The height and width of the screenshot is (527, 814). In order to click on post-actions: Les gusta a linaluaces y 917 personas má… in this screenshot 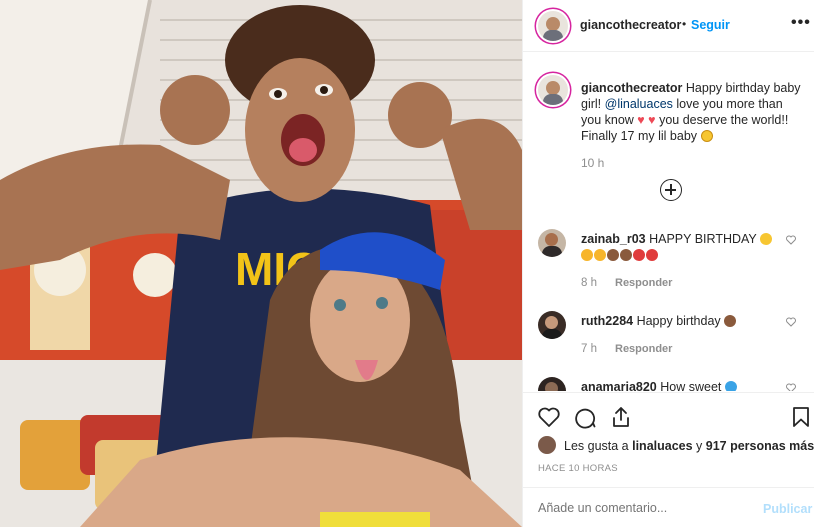, I will do `click(668, 459)`.